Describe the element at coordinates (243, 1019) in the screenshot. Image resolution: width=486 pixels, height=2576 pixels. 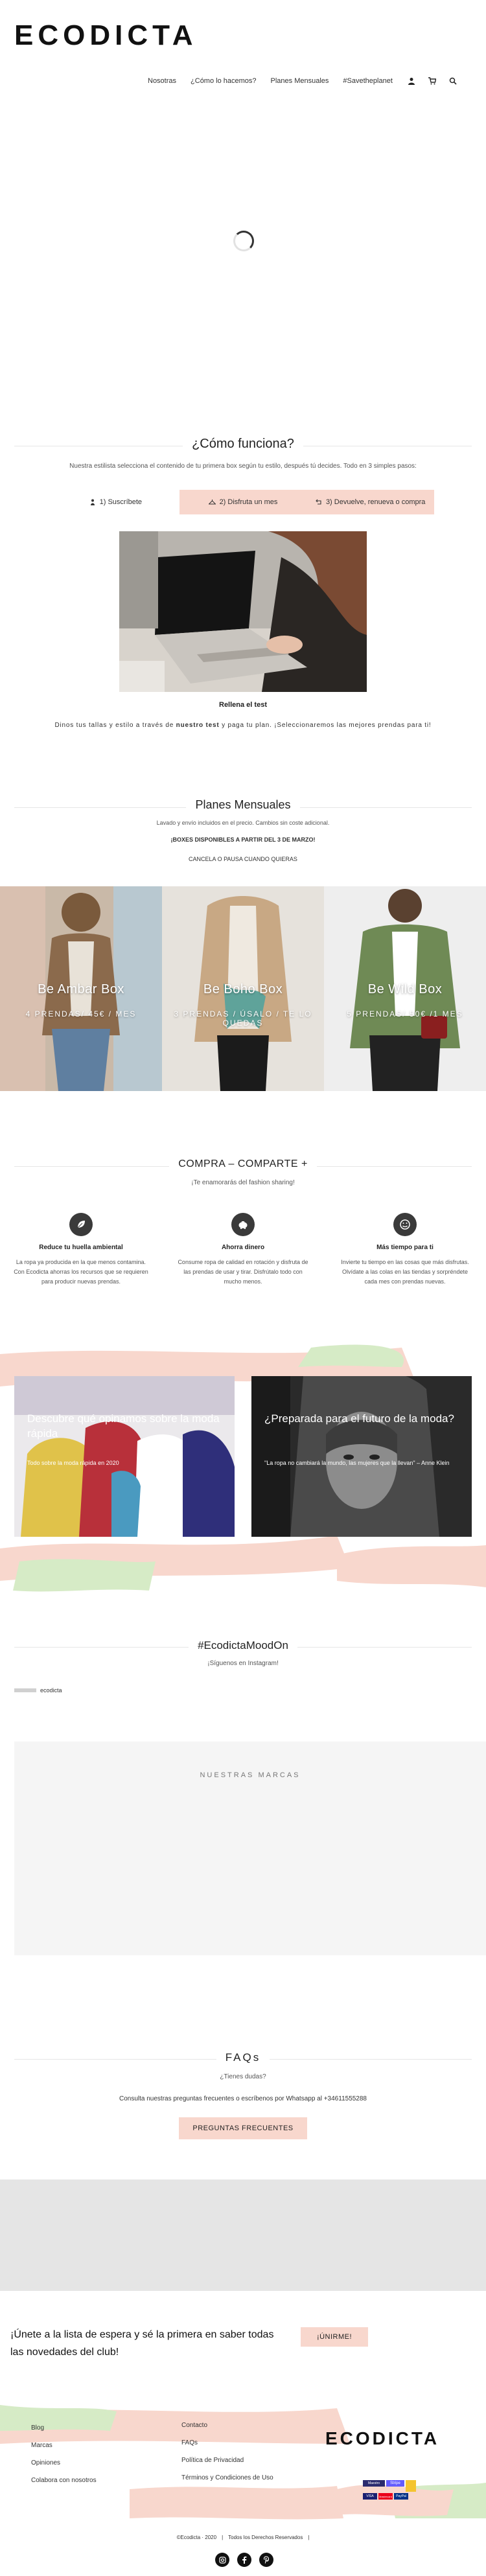
I see `plan-price: 3 PRENDAS / ÚSALO / TE LO QUEDAS` at that location.